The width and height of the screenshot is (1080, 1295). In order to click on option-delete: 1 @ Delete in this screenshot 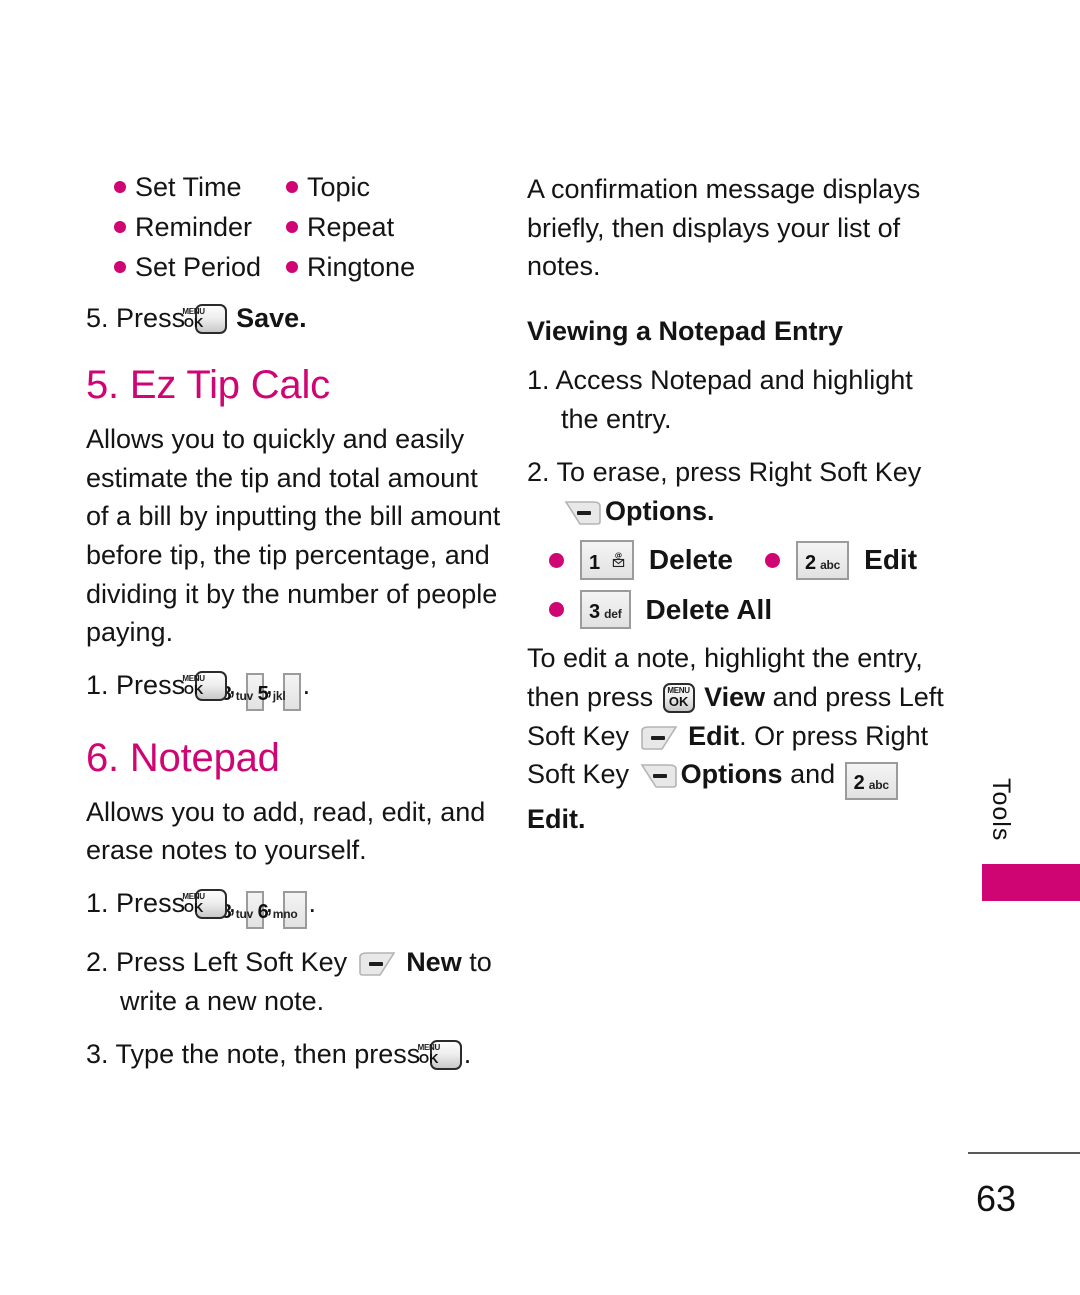, I will do `click(641, 560)`.